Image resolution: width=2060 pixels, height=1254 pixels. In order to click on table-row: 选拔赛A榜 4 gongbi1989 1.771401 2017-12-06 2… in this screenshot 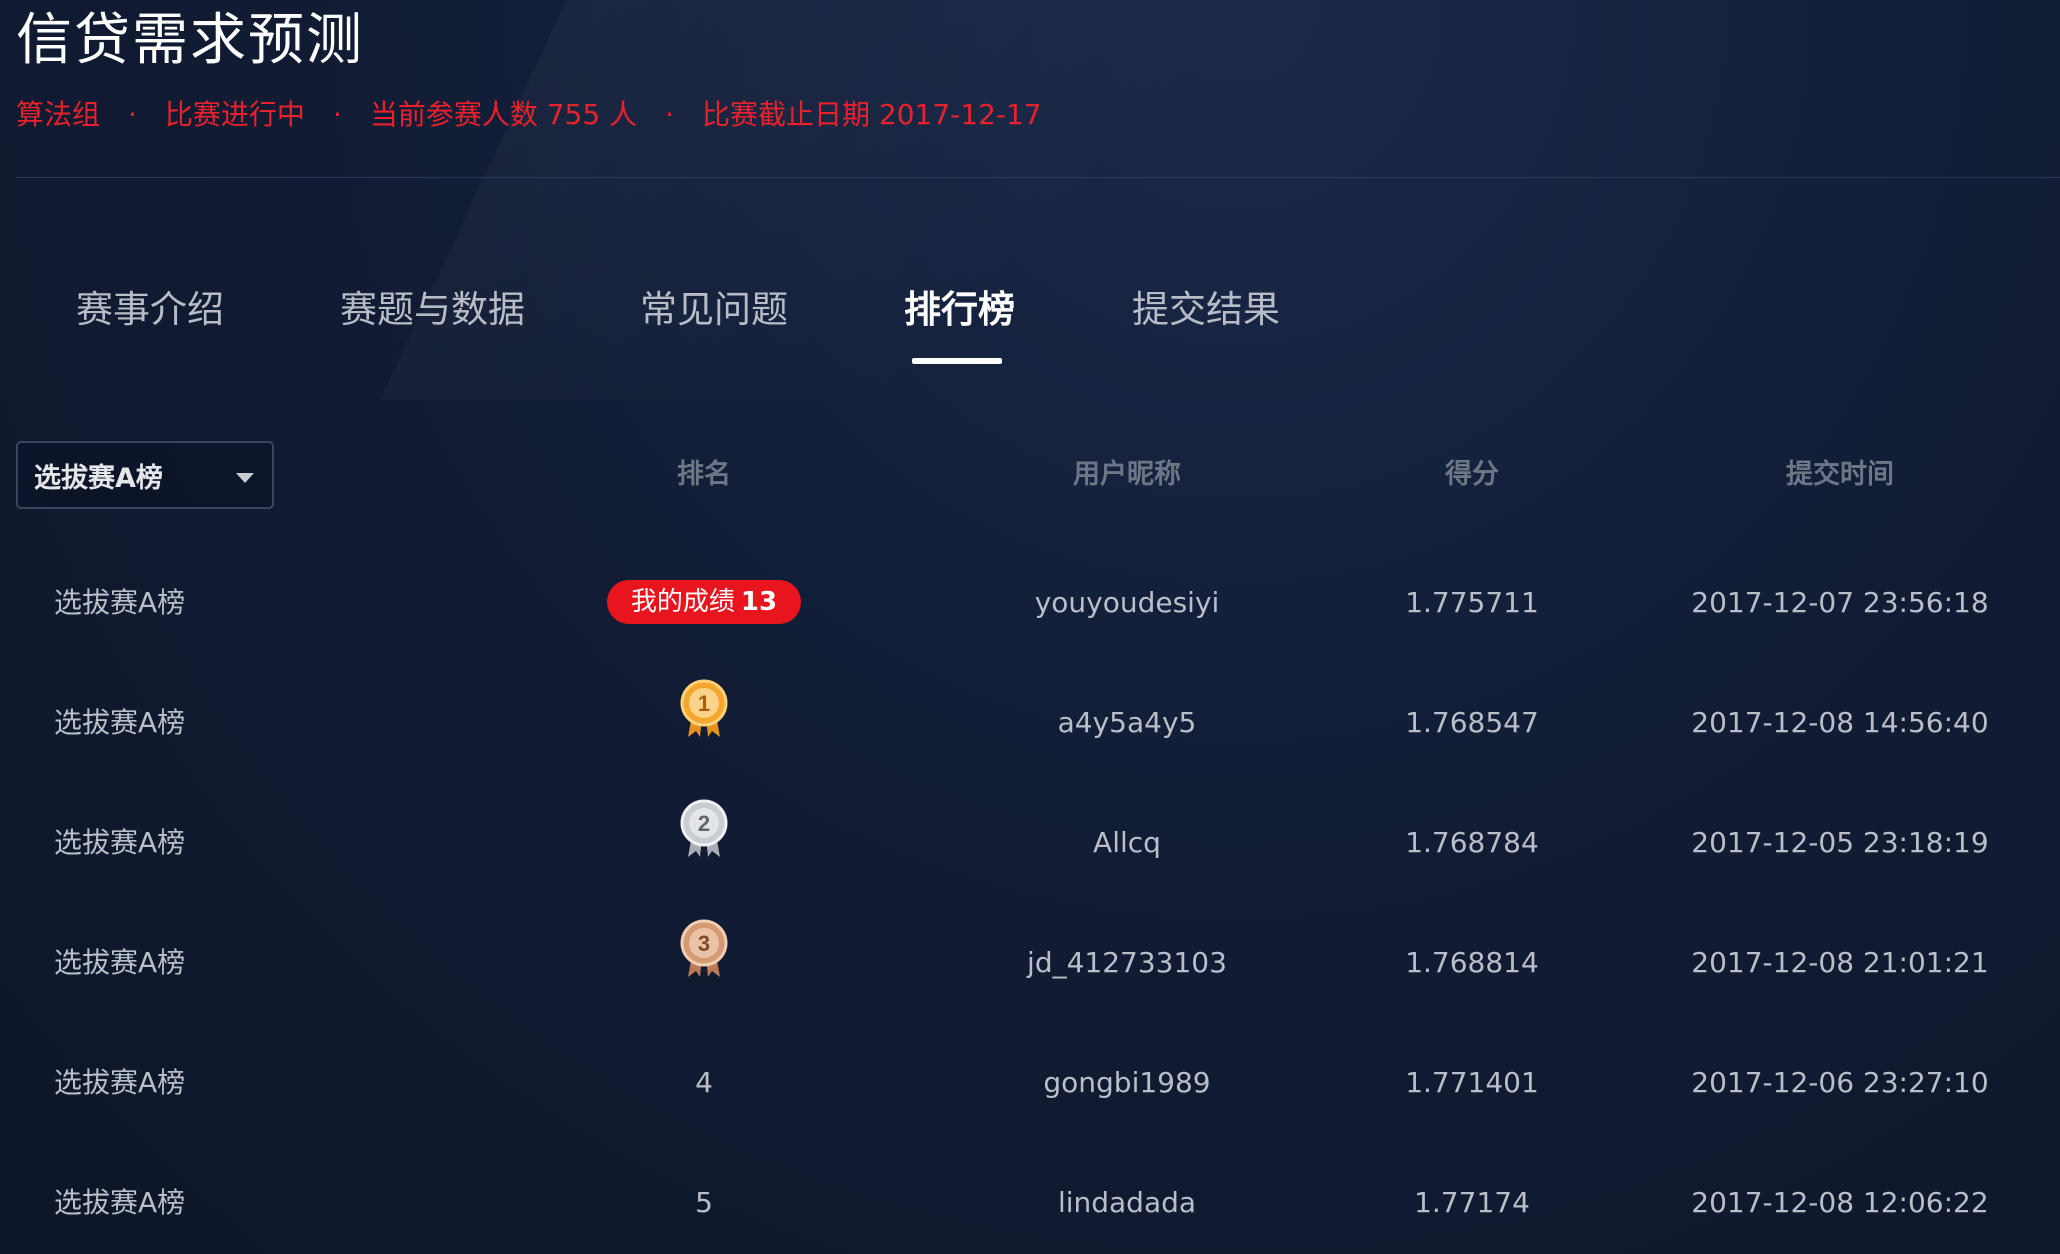, I will do `click(1030, 1083)`.